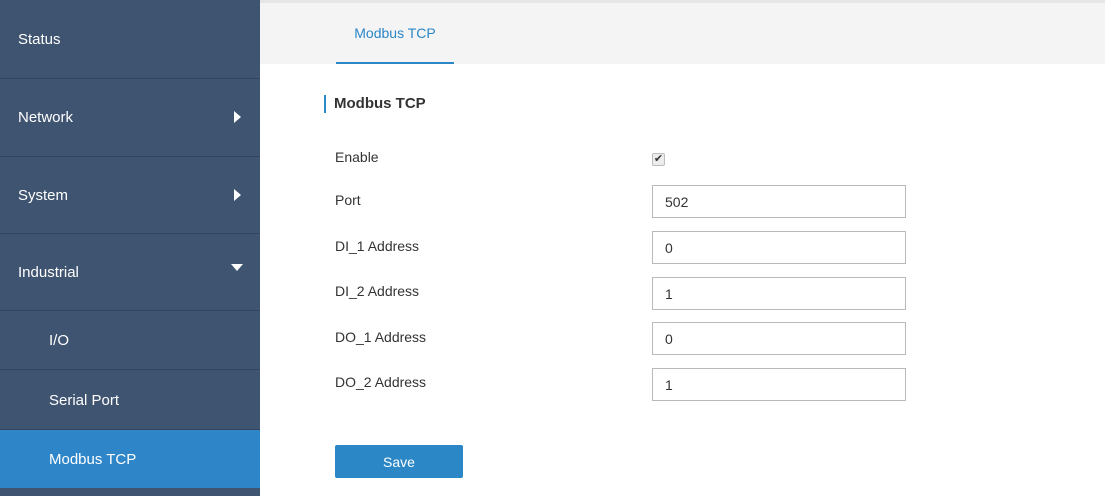  I want to click on sidebar-item-modbus-tcp: Modbus TCP, so click(130, 459).